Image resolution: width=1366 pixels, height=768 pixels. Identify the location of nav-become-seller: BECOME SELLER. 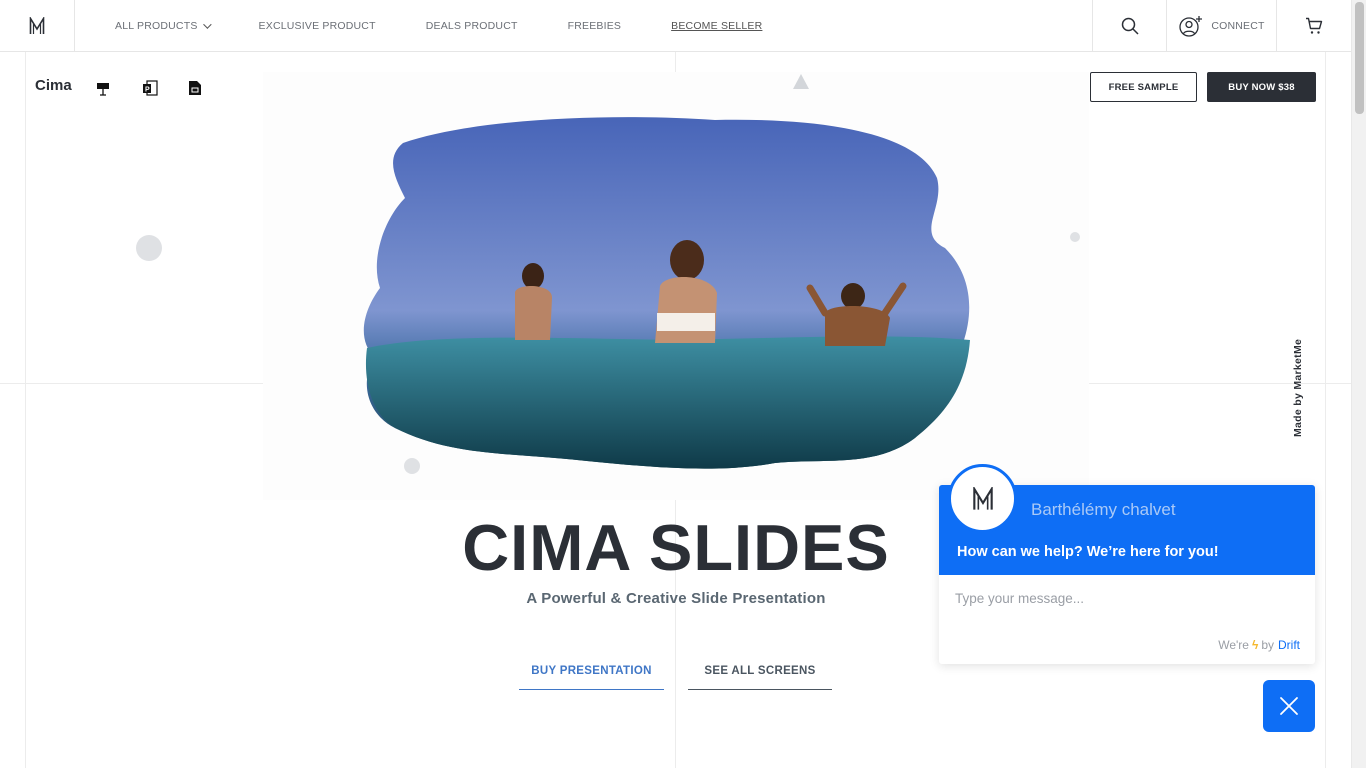
(716, 26).